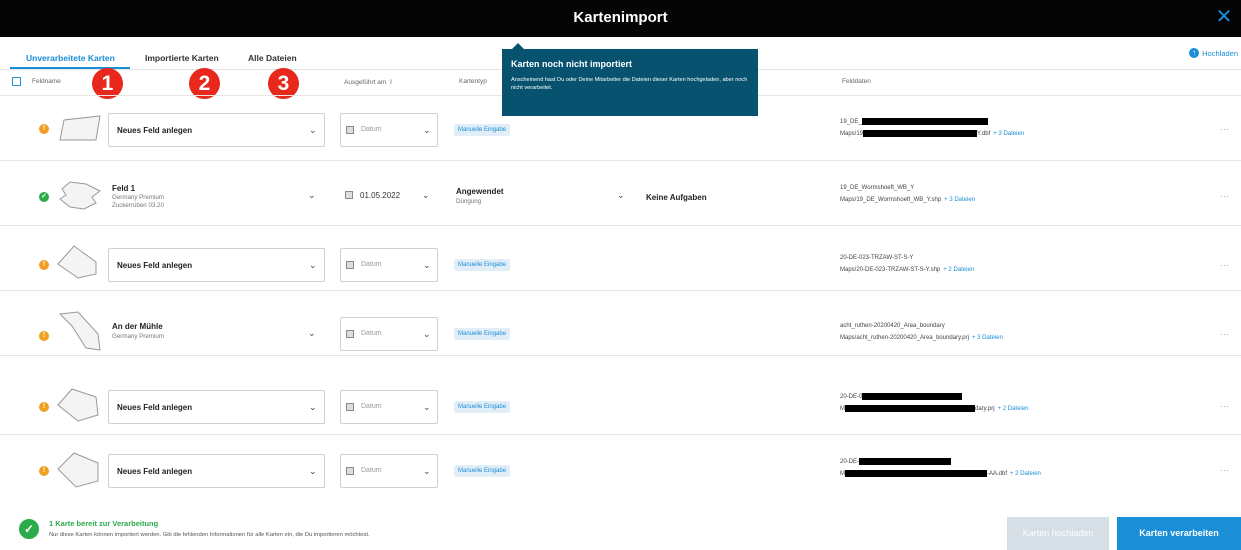 The image size is (1241, 550). What do you see at coordinates (1058, 533) in the screenshot?
I see `upload-maps-button: Karten hochladen` at bounding box center [1058, 533].